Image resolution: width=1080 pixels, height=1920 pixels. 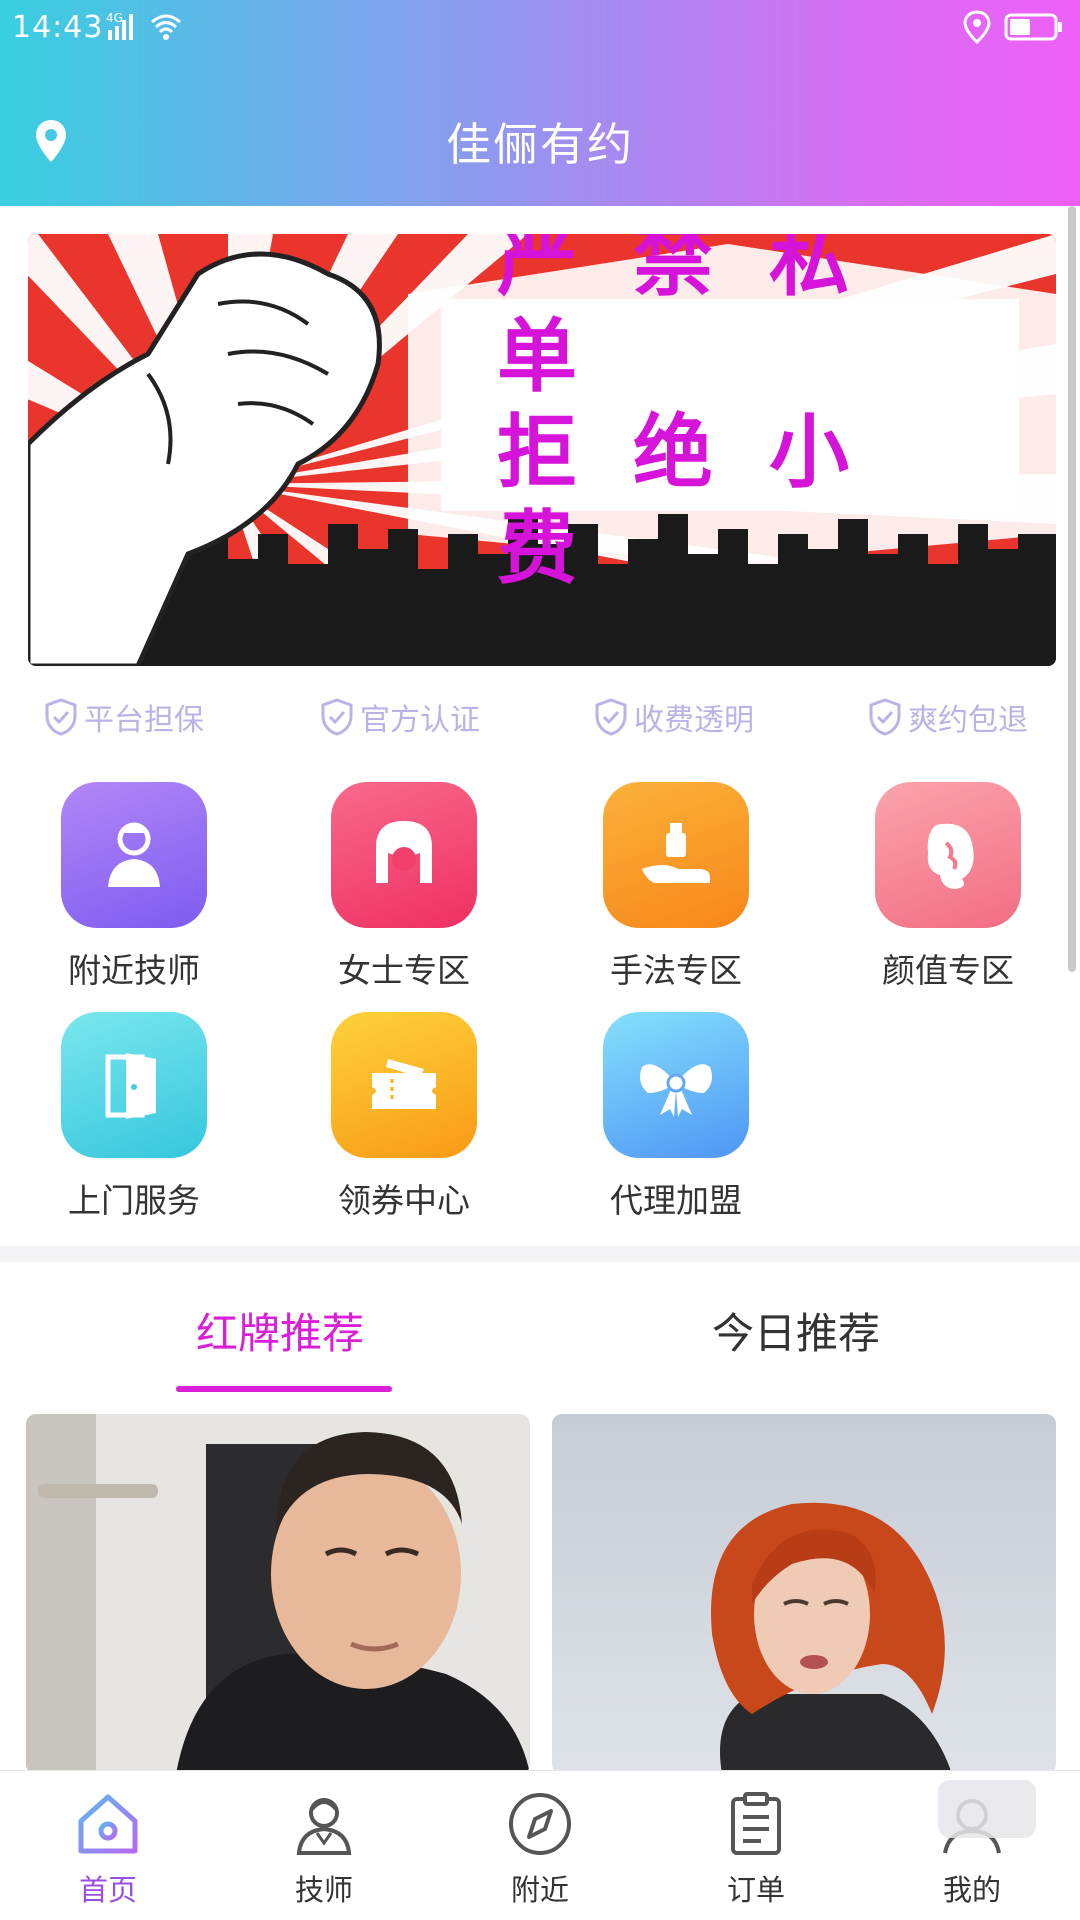 I want to click on nav-label: 首页, so click(x=107, y=1890).